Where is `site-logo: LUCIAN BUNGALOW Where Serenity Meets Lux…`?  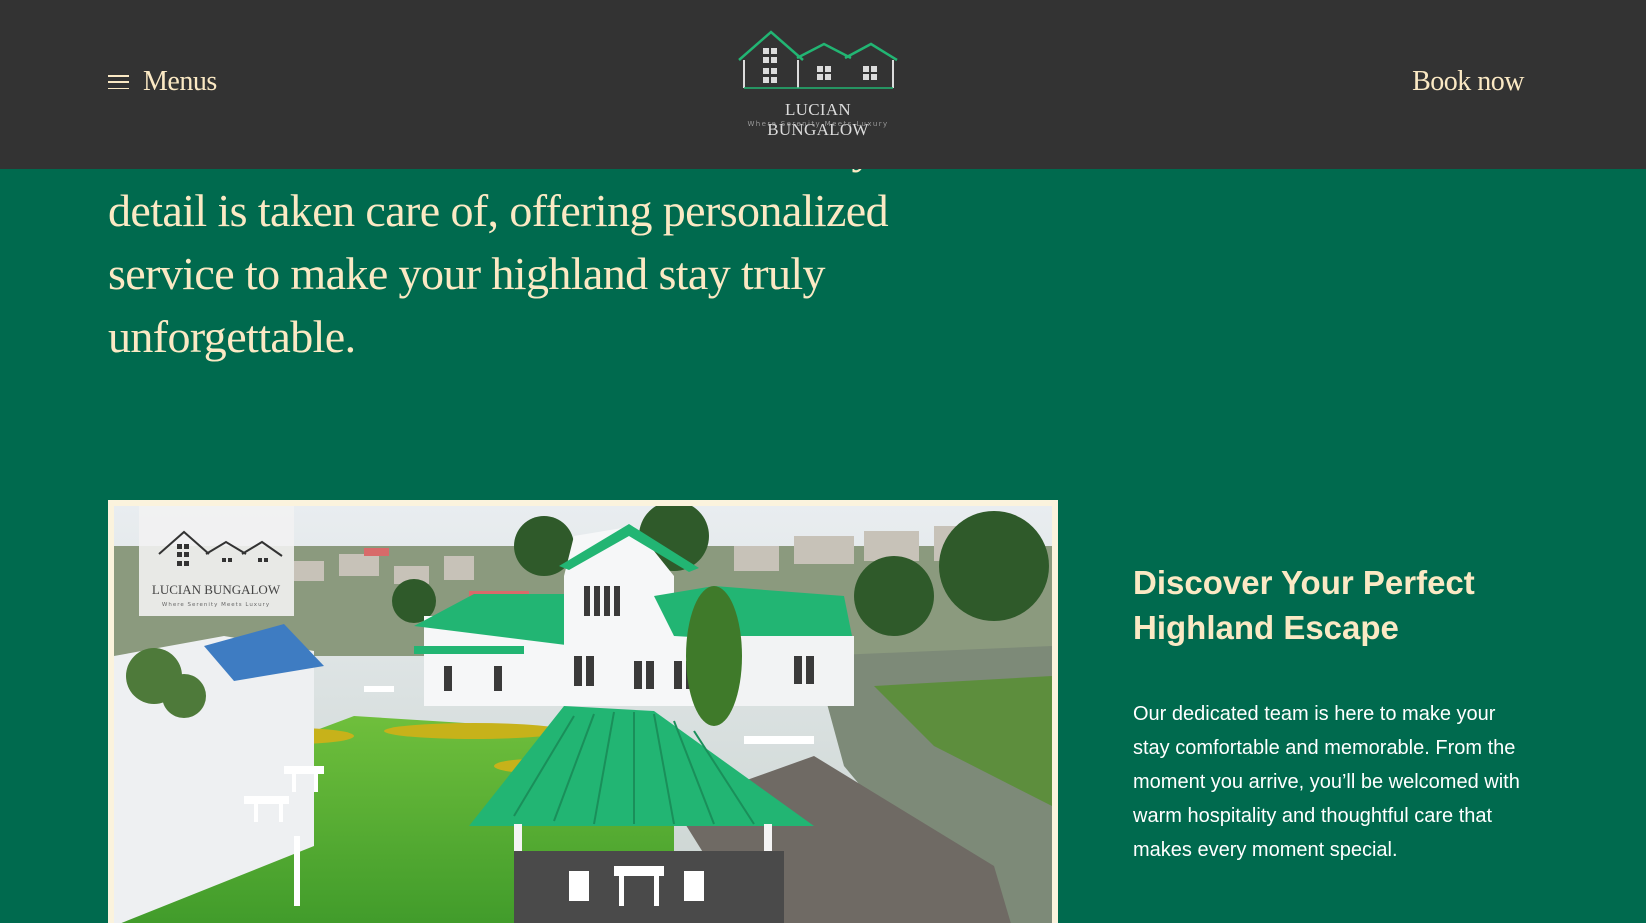 site-logo: LUCIAN BUNGALOW Where Serenity Meets Lux… is located at coordinates (818, 84).